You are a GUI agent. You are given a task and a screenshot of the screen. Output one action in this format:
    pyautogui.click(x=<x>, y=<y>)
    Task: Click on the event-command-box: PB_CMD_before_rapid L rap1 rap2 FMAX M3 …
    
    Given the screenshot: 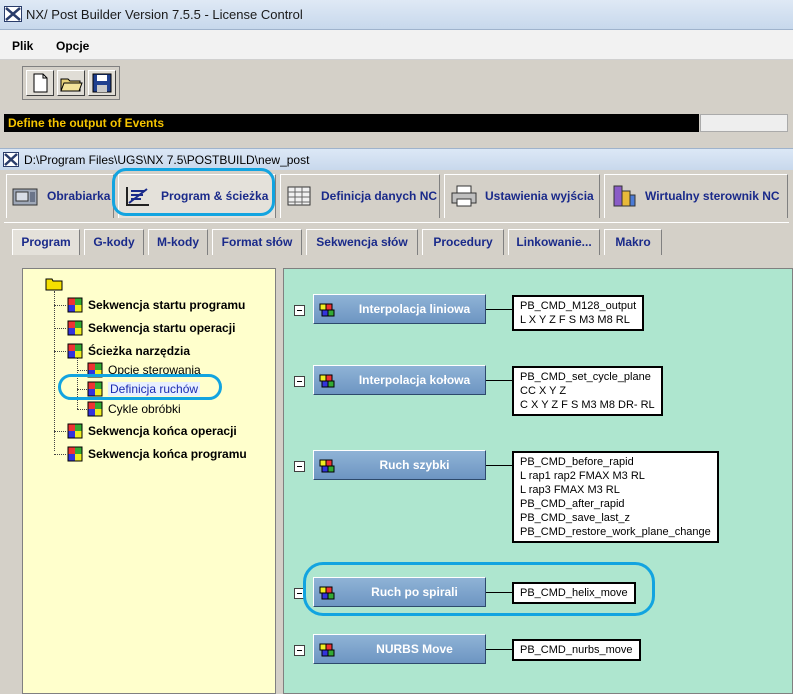 What is the action you would take?
    pyautogui.click(x=615, y=497)
    